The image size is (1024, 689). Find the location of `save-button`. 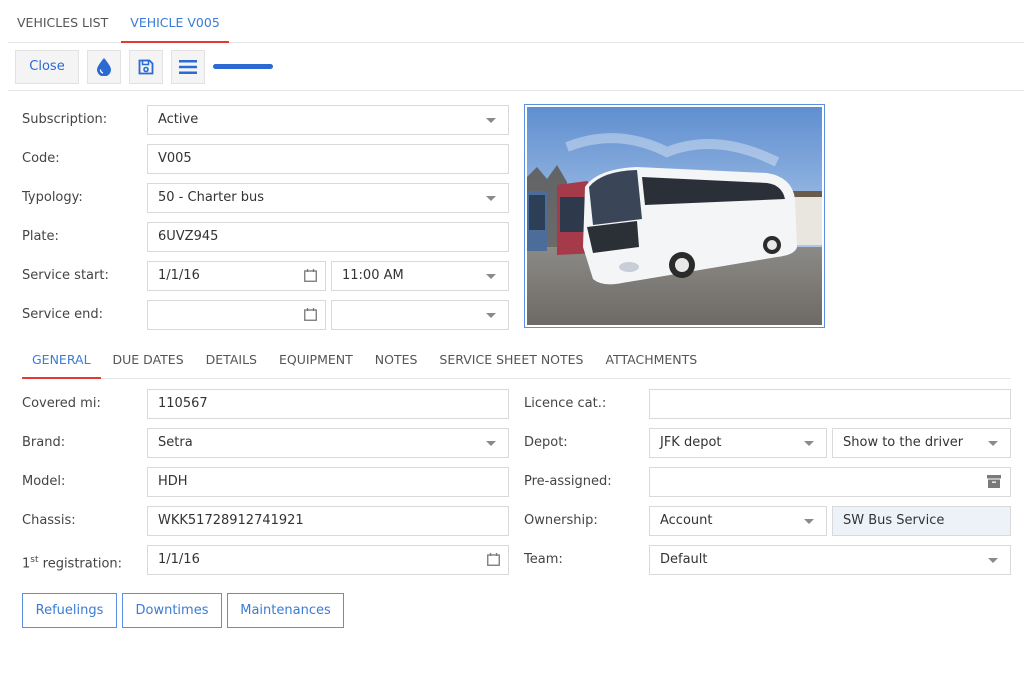

save-button is located at coordinates (146, 66).